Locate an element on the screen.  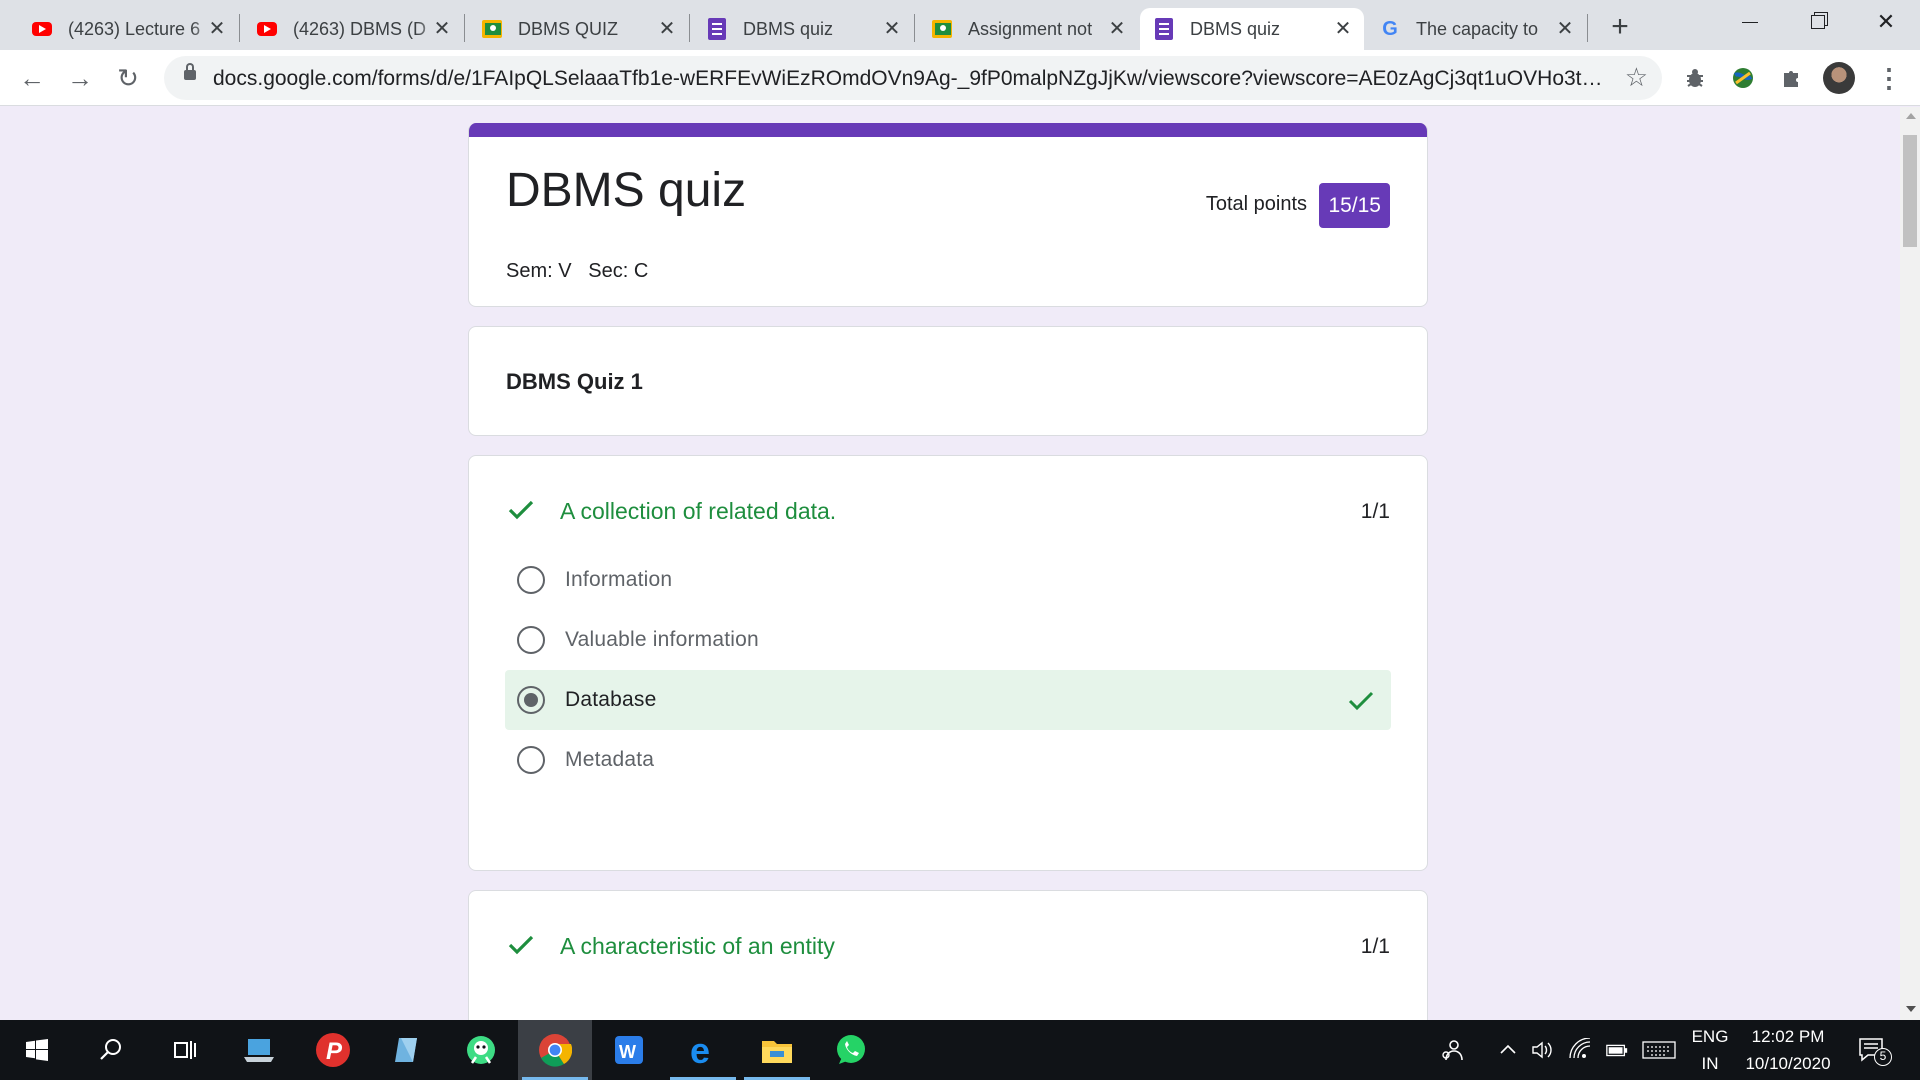
restore-icon is located at coordinates (1818, 22).